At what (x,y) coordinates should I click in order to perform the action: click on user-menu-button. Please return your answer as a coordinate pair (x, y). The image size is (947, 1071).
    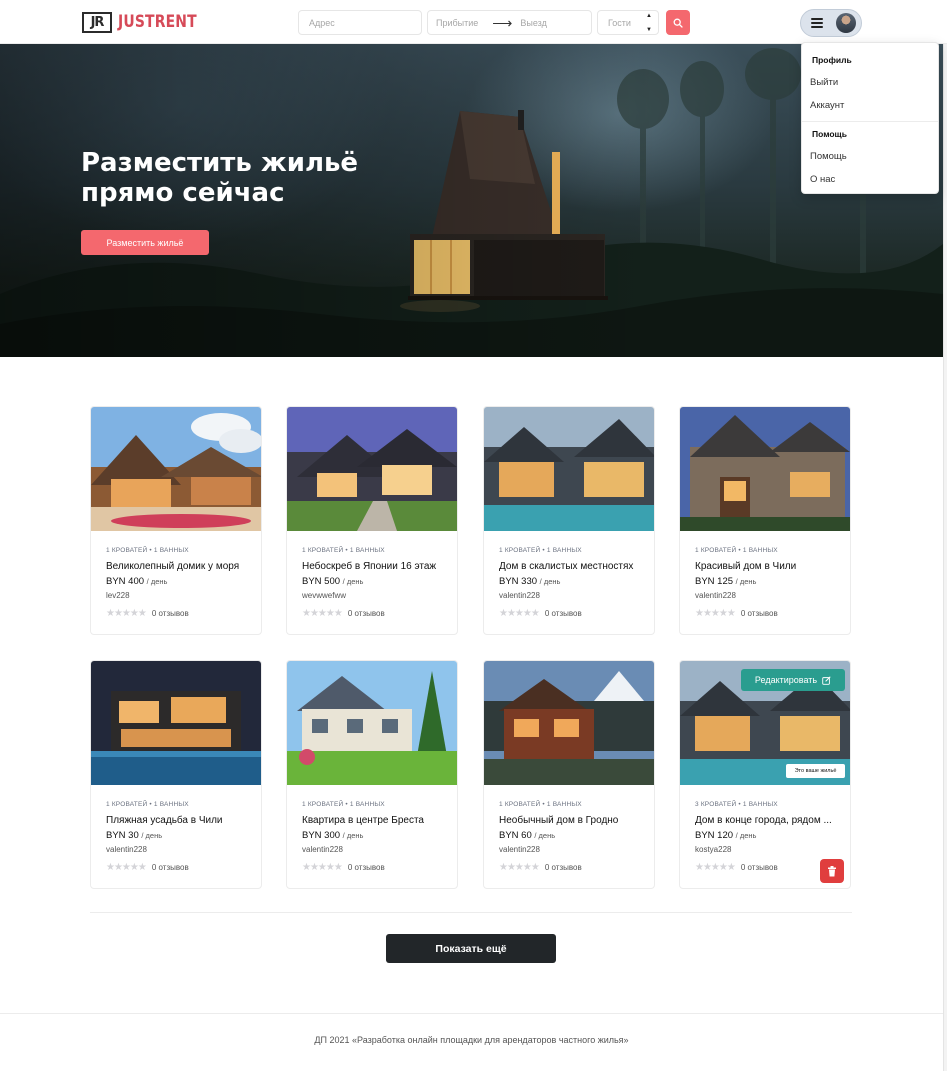
    Looking at the image, I should click on (831, 23).